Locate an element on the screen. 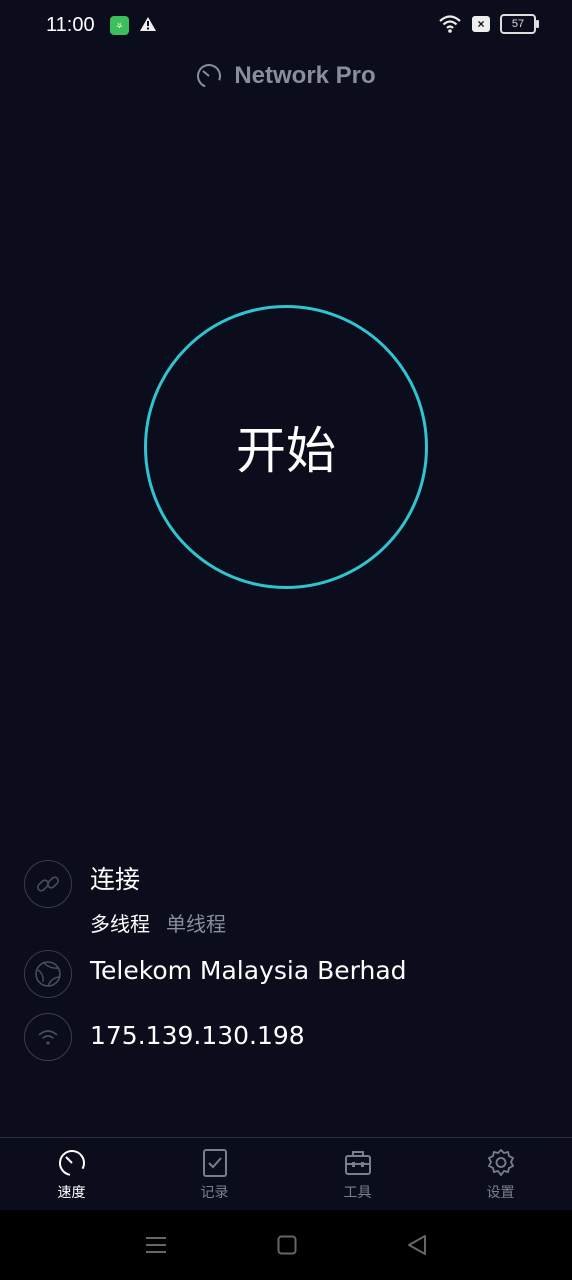 The width and height of the screenshot is (572, 1280). ip-row: 175.139.130.198 is located at coordinates (164, 1037).